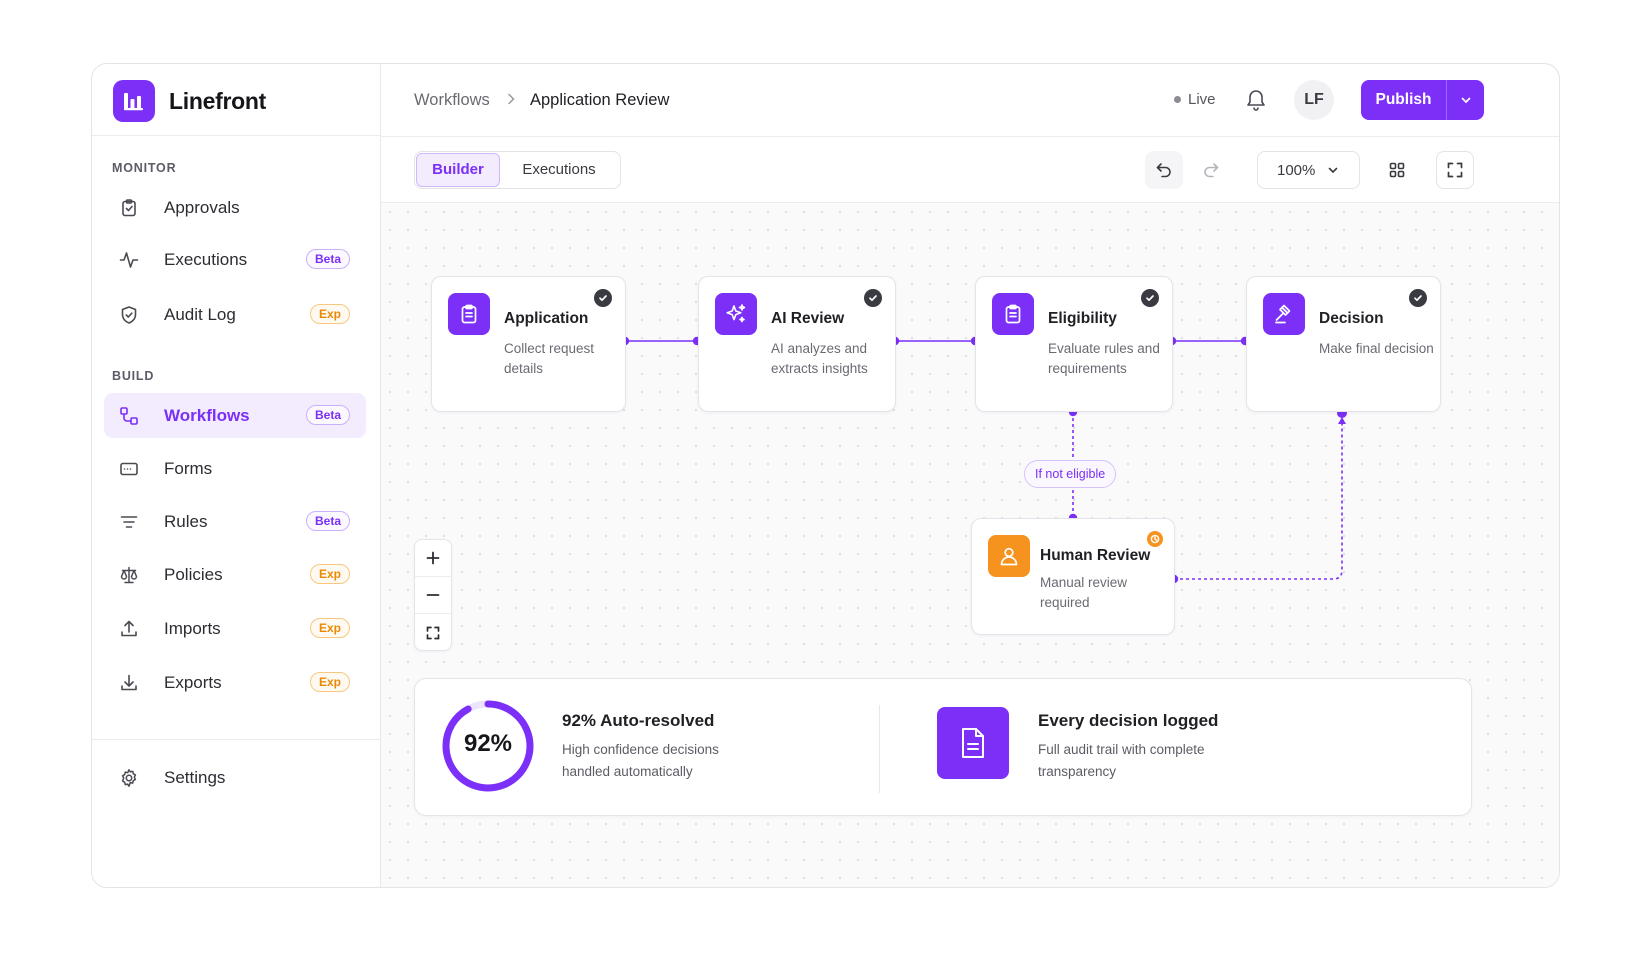 This screenshot has width=1644, height=957. What do you see at coordinates (206, 259) in the screenshot?
I see `sidebar-item-label: Executions` at bounding box center [206, 259].